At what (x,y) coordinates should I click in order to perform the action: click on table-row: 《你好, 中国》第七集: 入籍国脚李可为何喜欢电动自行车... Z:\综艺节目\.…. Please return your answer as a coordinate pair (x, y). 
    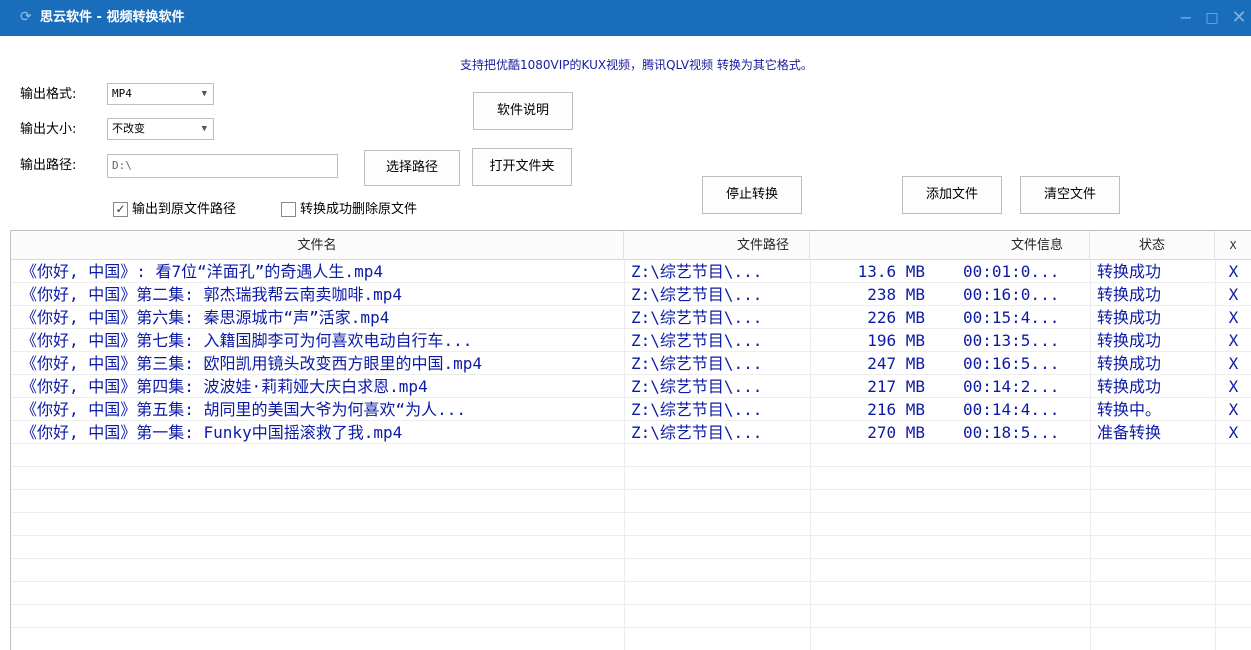
    Looking at the image, I should click on (631, 341).